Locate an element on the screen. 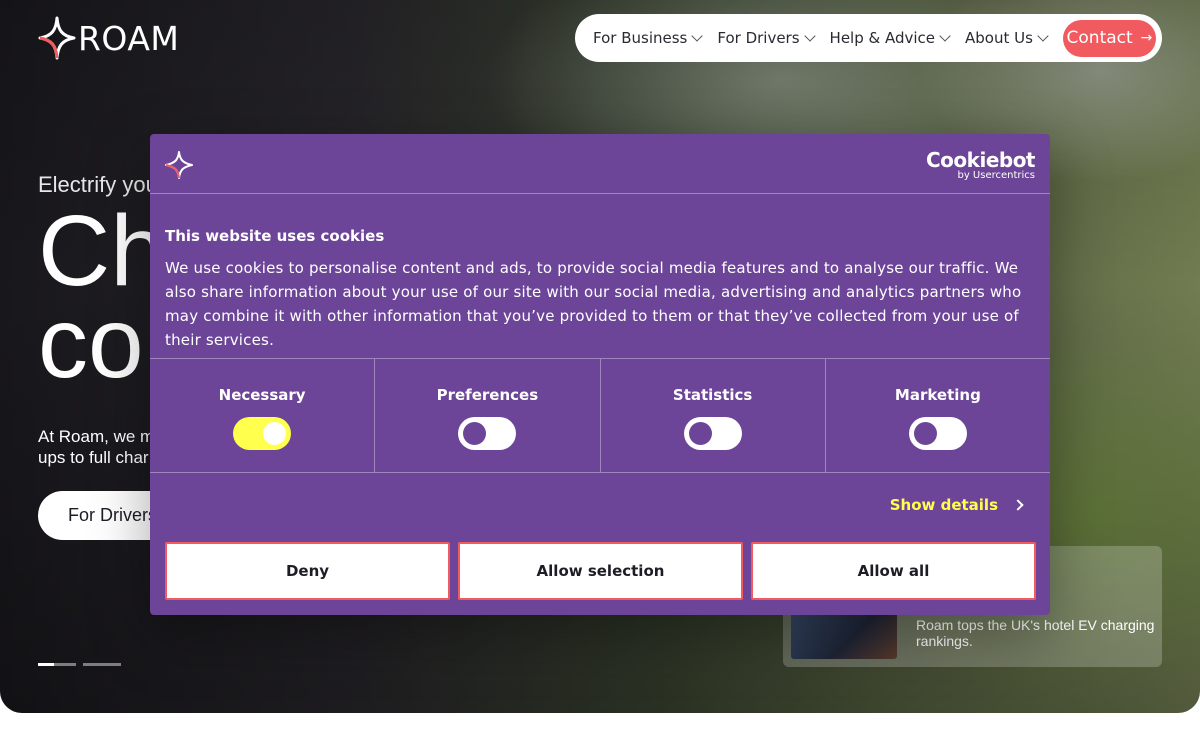 The height and width of the screenshot is (750, 1200). carousel-indicators is located at coordinates (83, 664).